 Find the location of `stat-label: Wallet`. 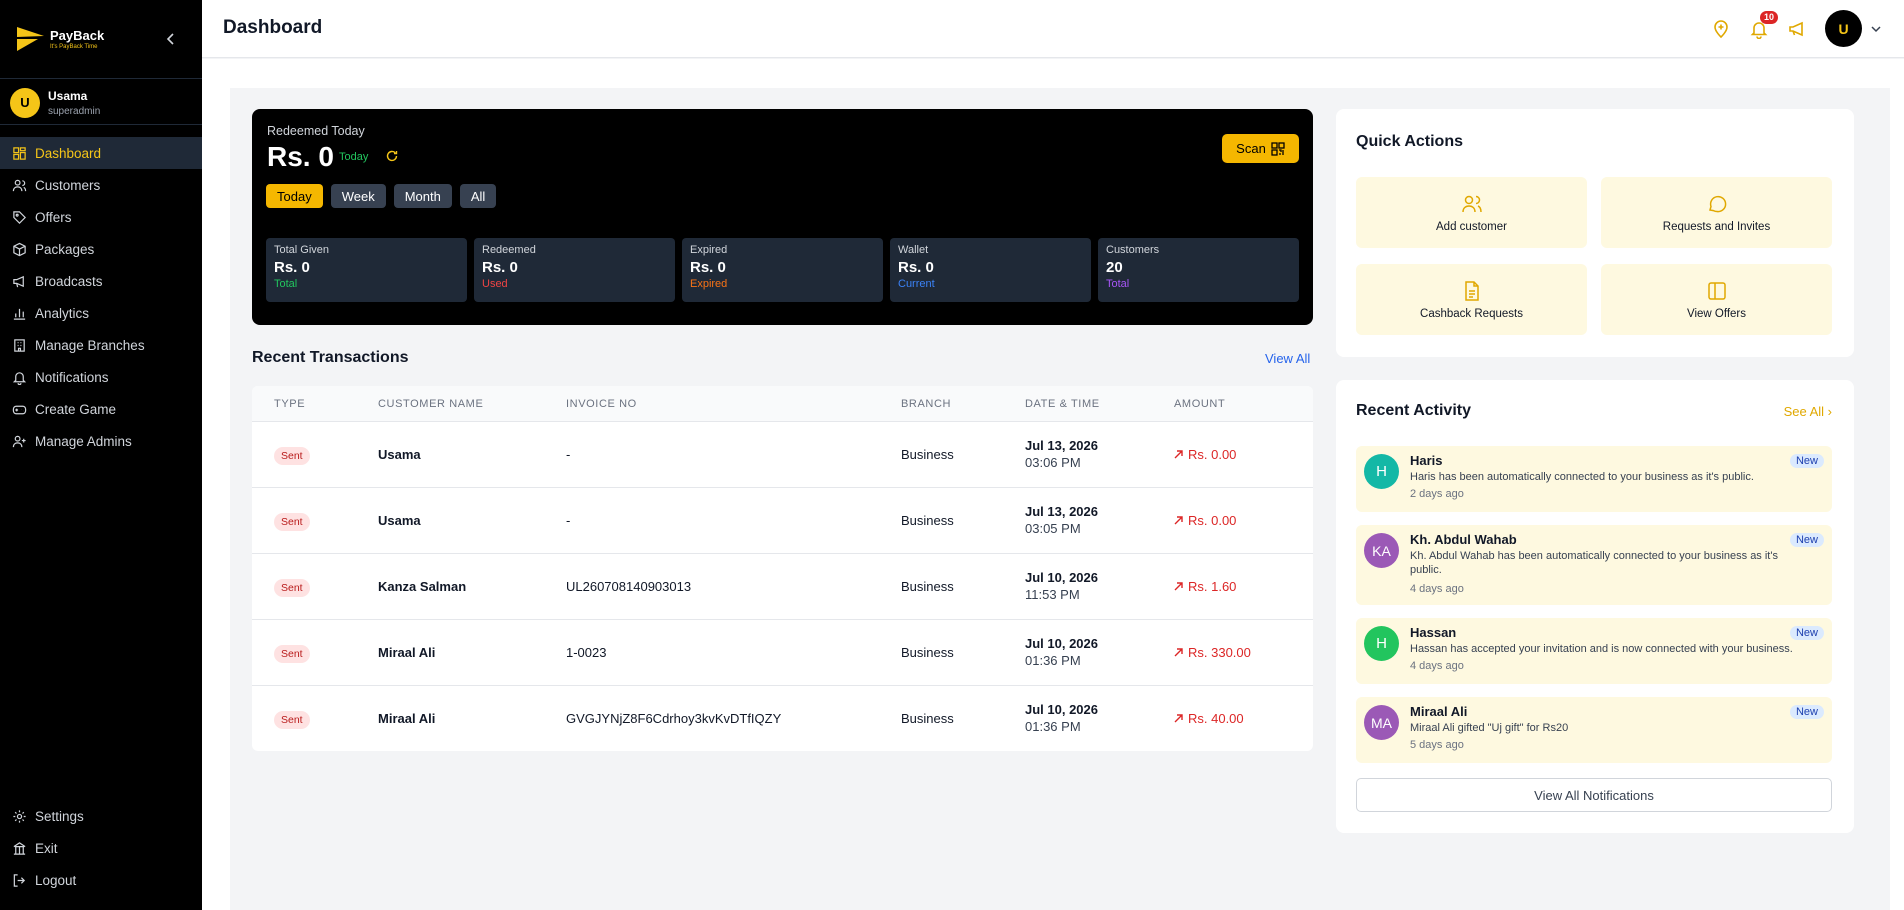

stat-label: Wallet is located at coordinates (913, 250).